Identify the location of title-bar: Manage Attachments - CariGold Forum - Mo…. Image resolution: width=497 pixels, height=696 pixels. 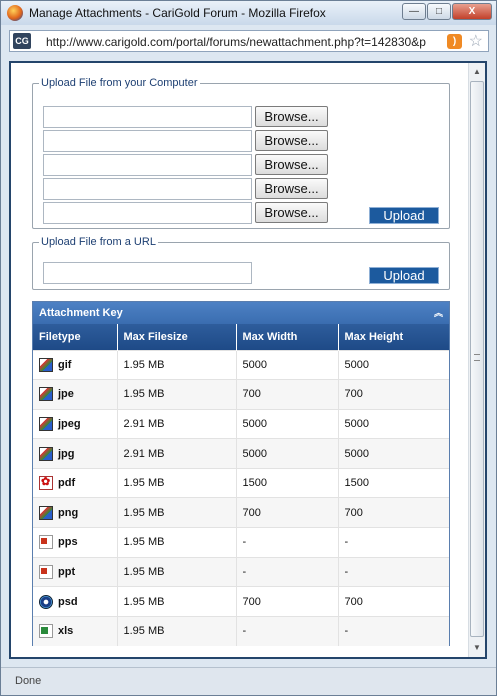
(248, 13).